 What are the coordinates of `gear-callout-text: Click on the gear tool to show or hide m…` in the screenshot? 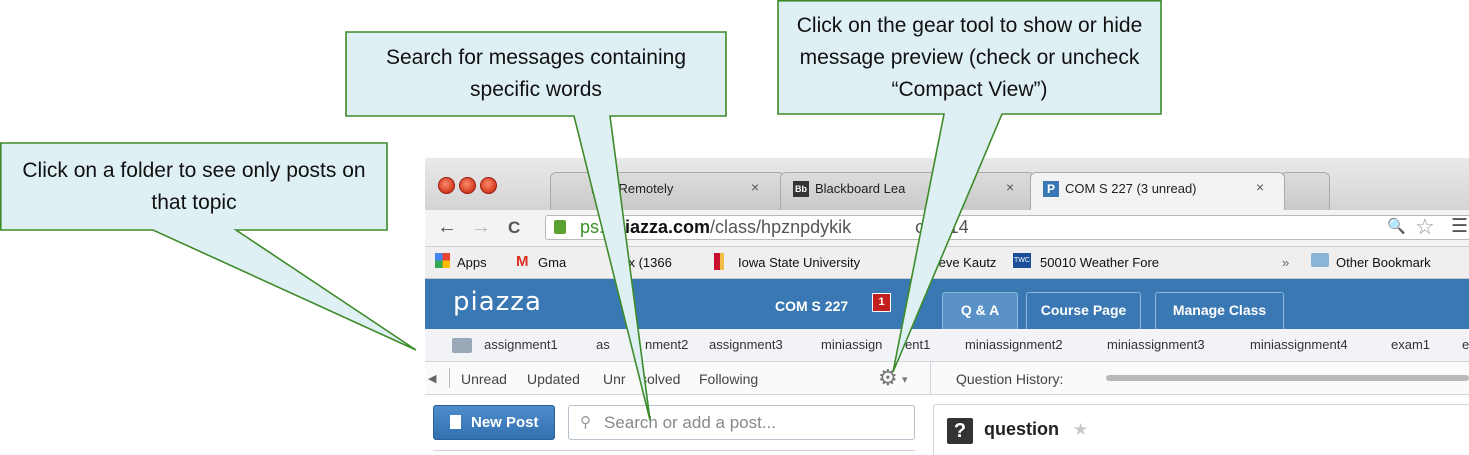 It's located at (969, 57).